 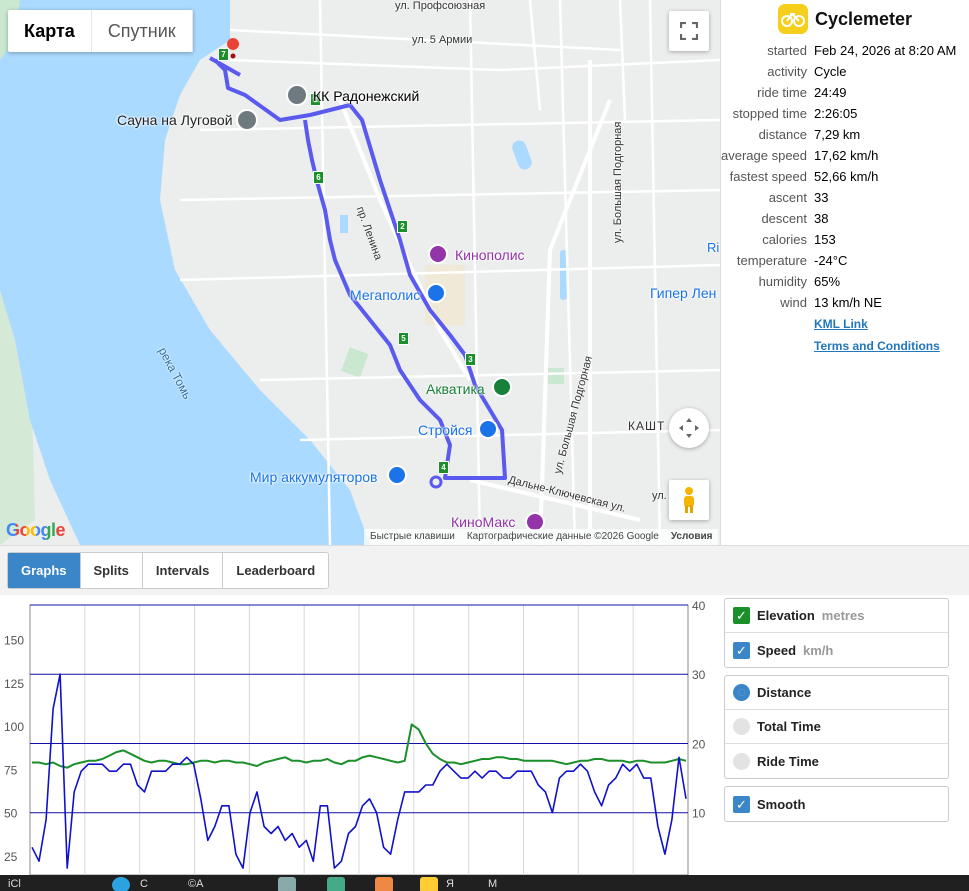 What do you see at coordinates (836, 616) in the screenshot?
I see `elevation-toggle: ✓ Elevation metres` at bounding box center [836, 616].